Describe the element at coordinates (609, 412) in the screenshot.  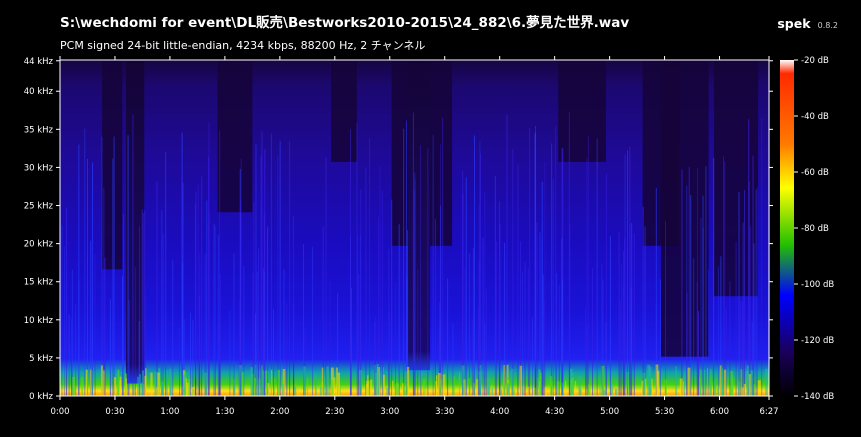
I see `time-tick-label: 5:00` at that location.